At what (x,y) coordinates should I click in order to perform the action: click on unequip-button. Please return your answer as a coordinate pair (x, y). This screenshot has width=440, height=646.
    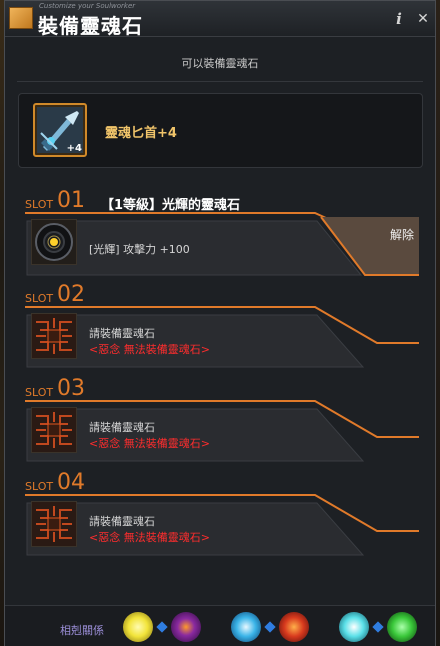
    Looking at the image, I should click on (372, 243).